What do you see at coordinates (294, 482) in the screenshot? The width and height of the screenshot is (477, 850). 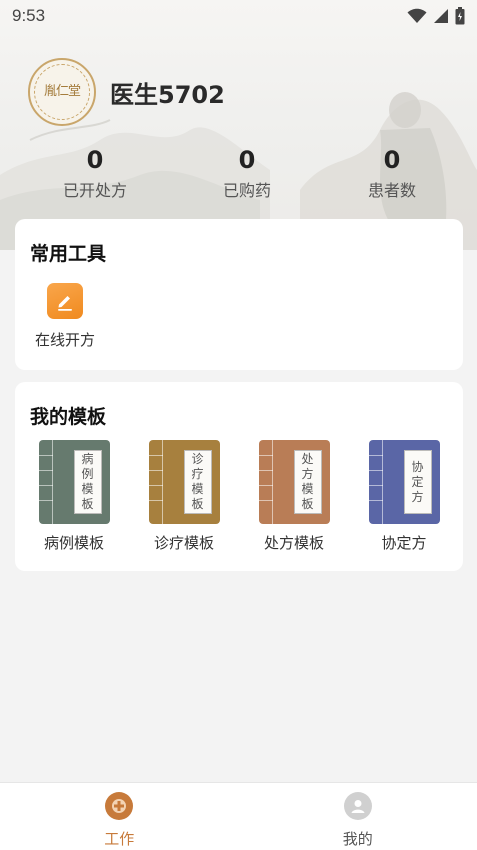 I see `book-icon: 处方模板` at bounding box center [294, 482].